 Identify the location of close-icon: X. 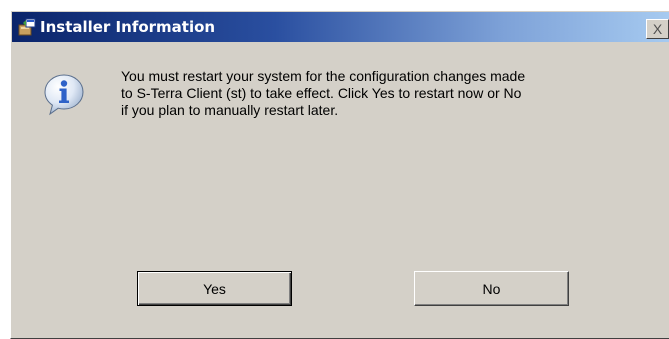
(657, 28).